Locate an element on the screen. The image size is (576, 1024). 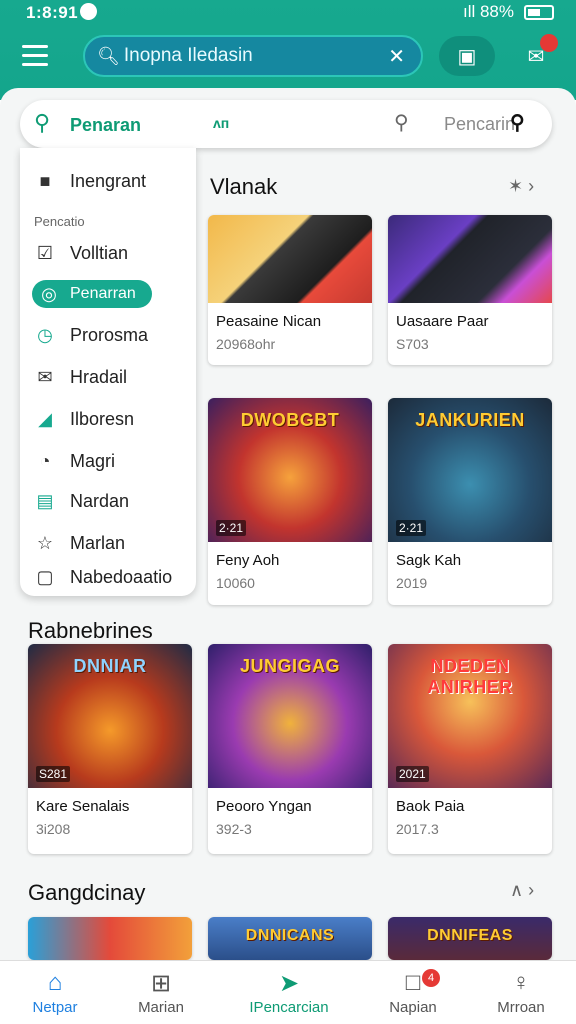
game-card is located at coordinates (110, 938).